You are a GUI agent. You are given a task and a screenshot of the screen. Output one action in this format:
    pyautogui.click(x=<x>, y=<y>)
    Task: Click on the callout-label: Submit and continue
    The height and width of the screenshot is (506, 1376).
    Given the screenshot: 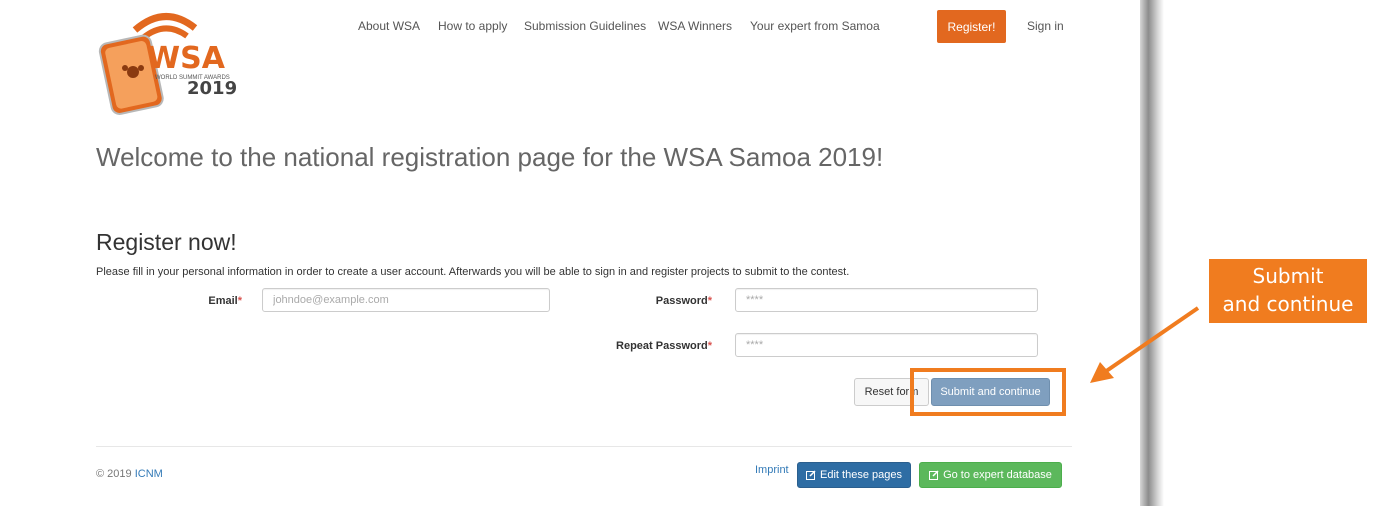 What is the action you would take?
    pyautogui.click(x=1288, y=291)
    